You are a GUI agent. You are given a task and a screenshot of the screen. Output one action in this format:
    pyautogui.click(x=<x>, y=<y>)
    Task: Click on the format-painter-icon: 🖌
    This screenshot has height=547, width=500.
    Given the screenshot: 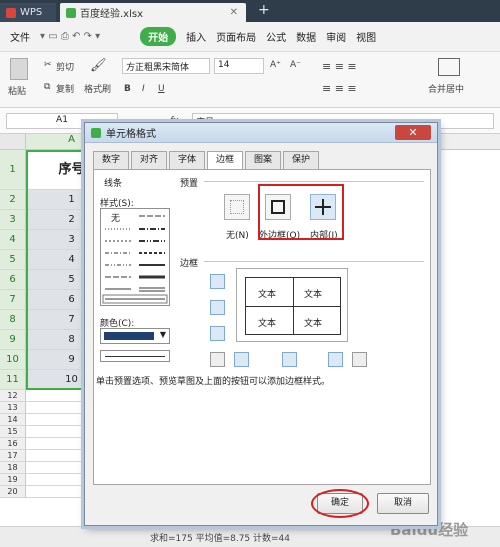 What is the action you would take?
    pyautogui.click(x=98, y=65)
    